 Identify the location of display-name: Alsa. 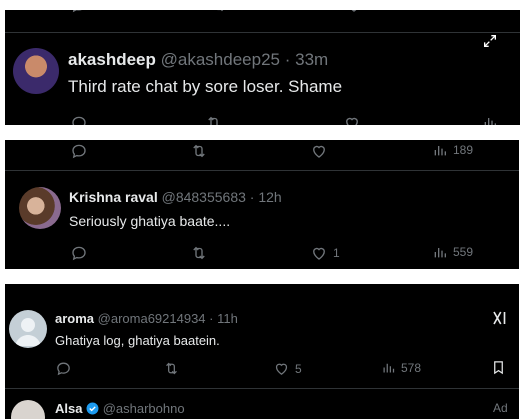
(68, 408).